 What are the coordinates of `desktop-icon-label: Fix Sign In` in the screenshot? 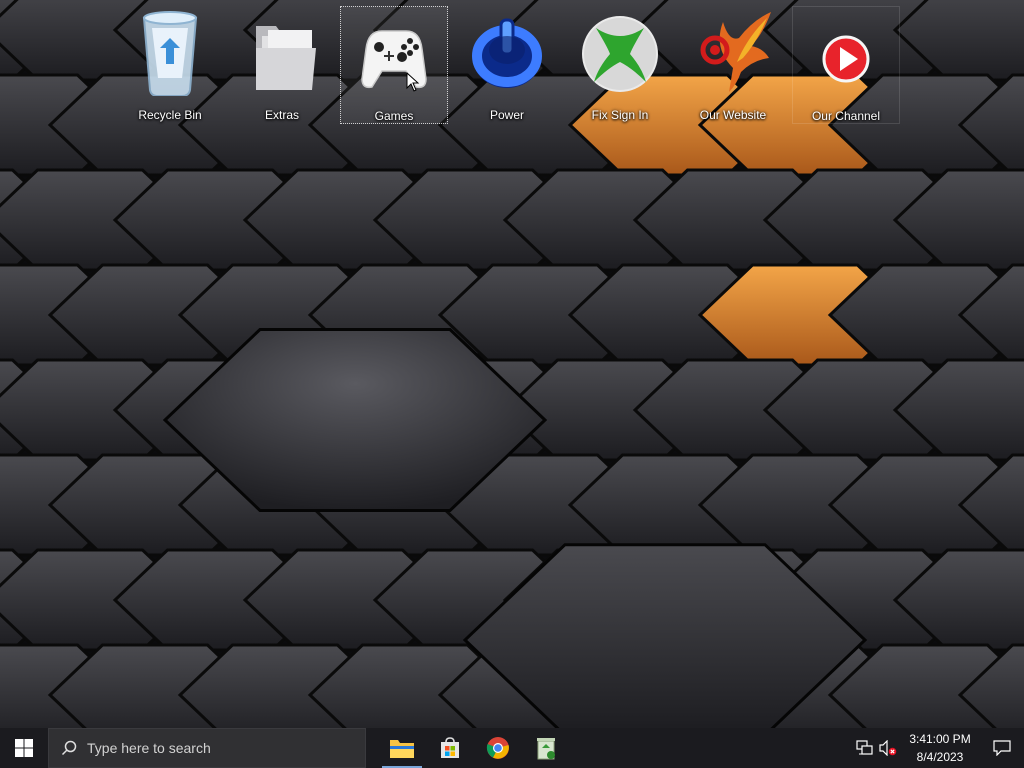 It's located at (620, 115).